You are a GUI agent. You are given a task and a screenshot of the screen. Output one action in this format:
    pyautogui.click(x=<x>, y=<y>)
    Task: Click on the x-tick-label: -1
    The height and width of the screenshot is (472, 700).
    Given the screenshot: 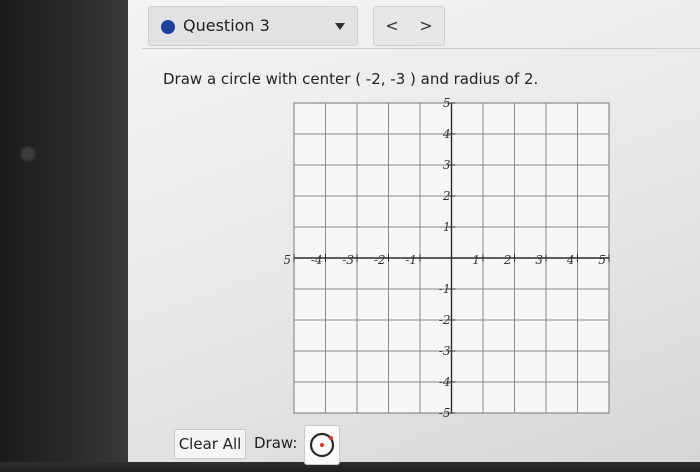 What is the action you would take?
    pyautogui.click(x=411, y=260)
    